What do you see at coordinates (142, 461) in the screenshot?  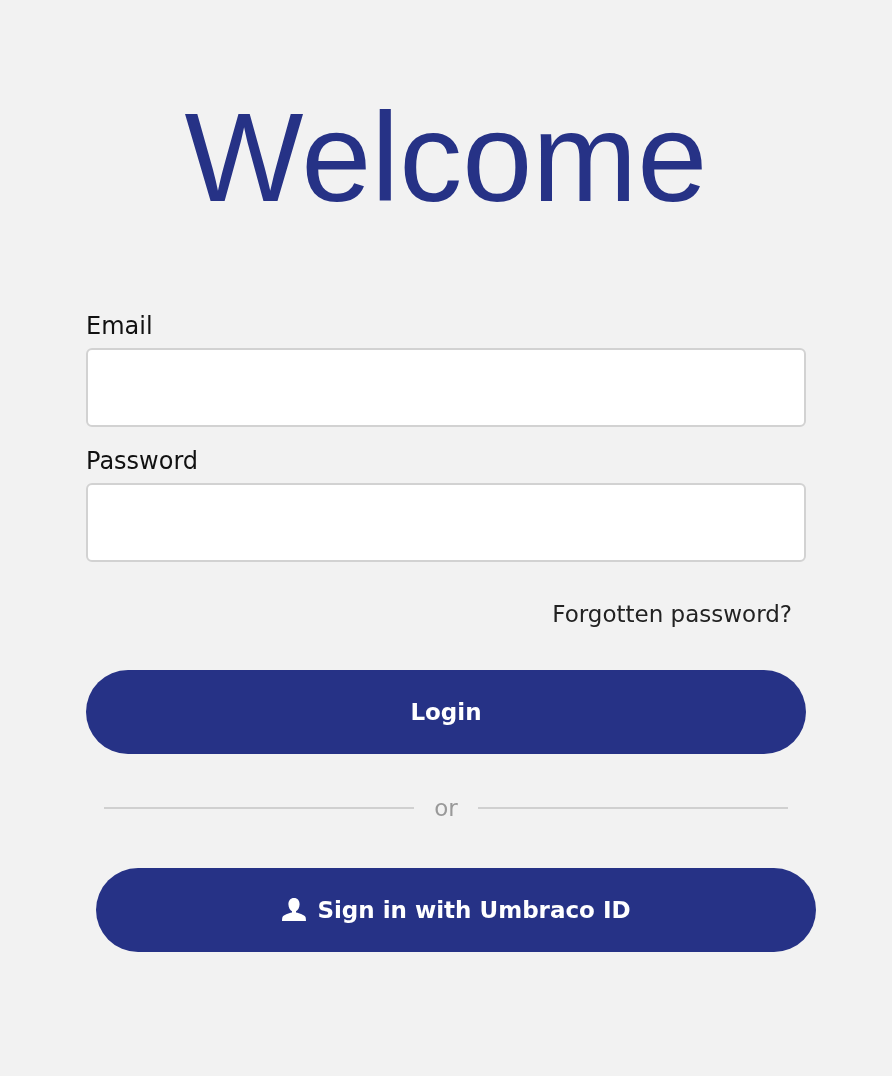 I see `field-label: Password` at bounding box center [142, 461].